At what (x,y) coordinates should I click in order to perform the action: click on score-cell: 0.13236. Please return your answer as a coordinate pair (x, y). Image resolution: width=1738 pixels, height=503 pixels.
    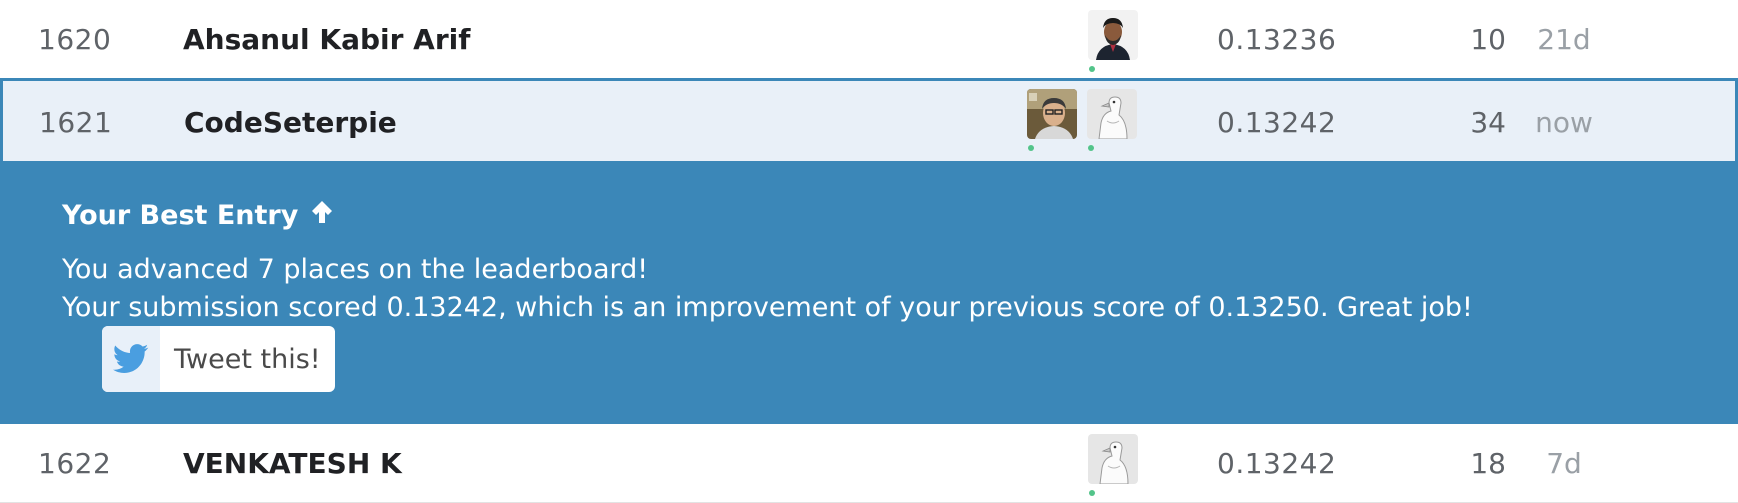
    Looking at the image, I should click on (1277, 39).